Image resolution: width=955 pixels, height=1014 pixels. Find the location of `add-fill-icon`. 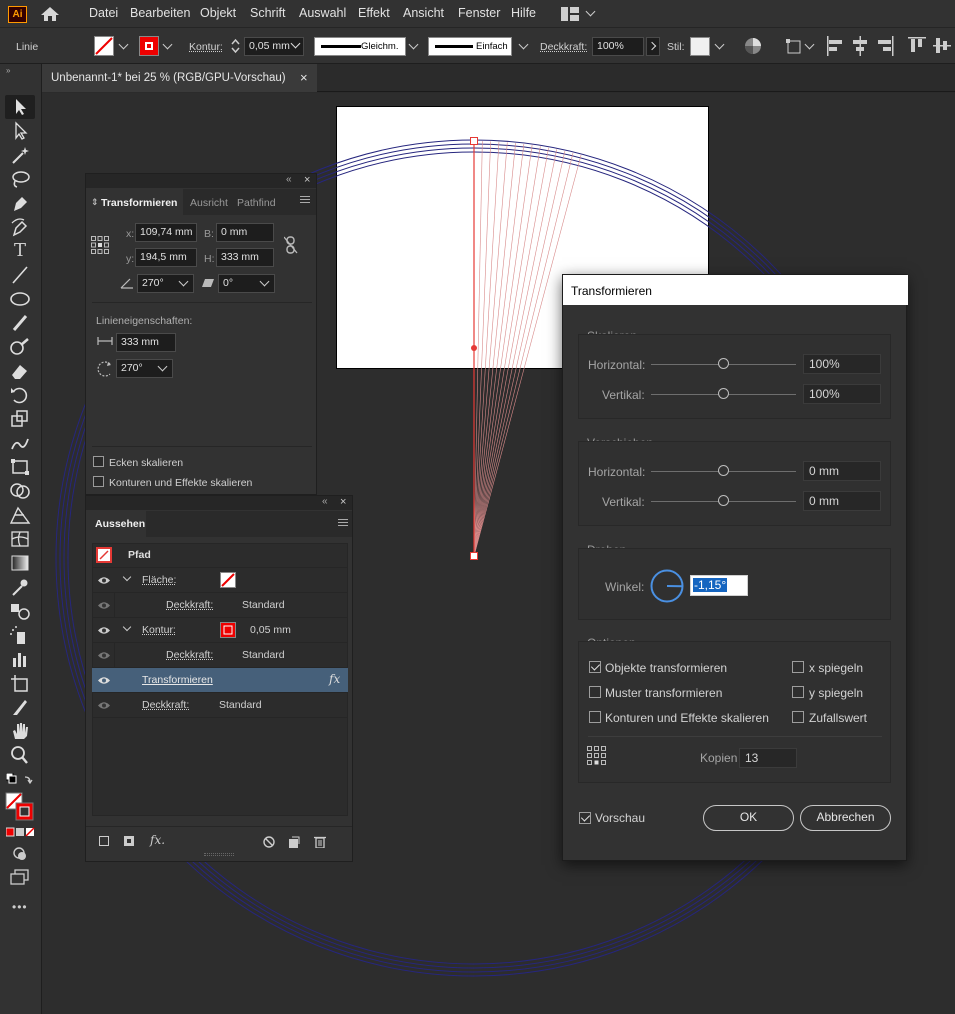

add-fill-icon is located at coordinates (129, 841).